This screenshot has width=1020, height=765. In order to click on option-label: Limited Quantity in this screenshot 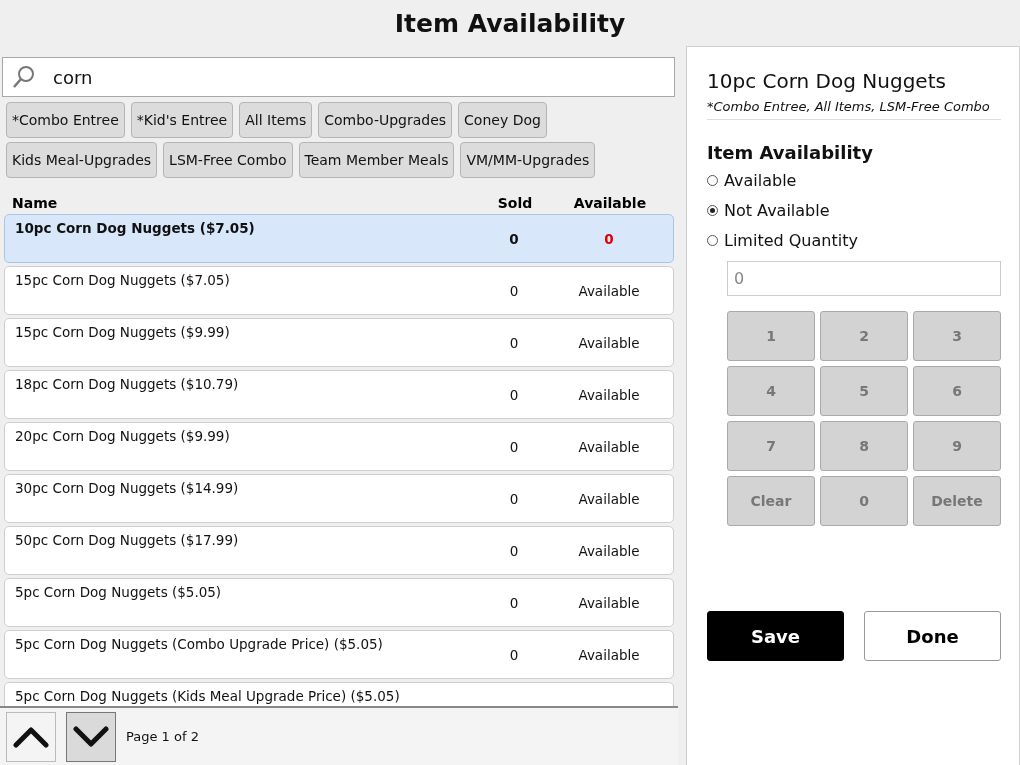, I will do `click(791, 240)`.